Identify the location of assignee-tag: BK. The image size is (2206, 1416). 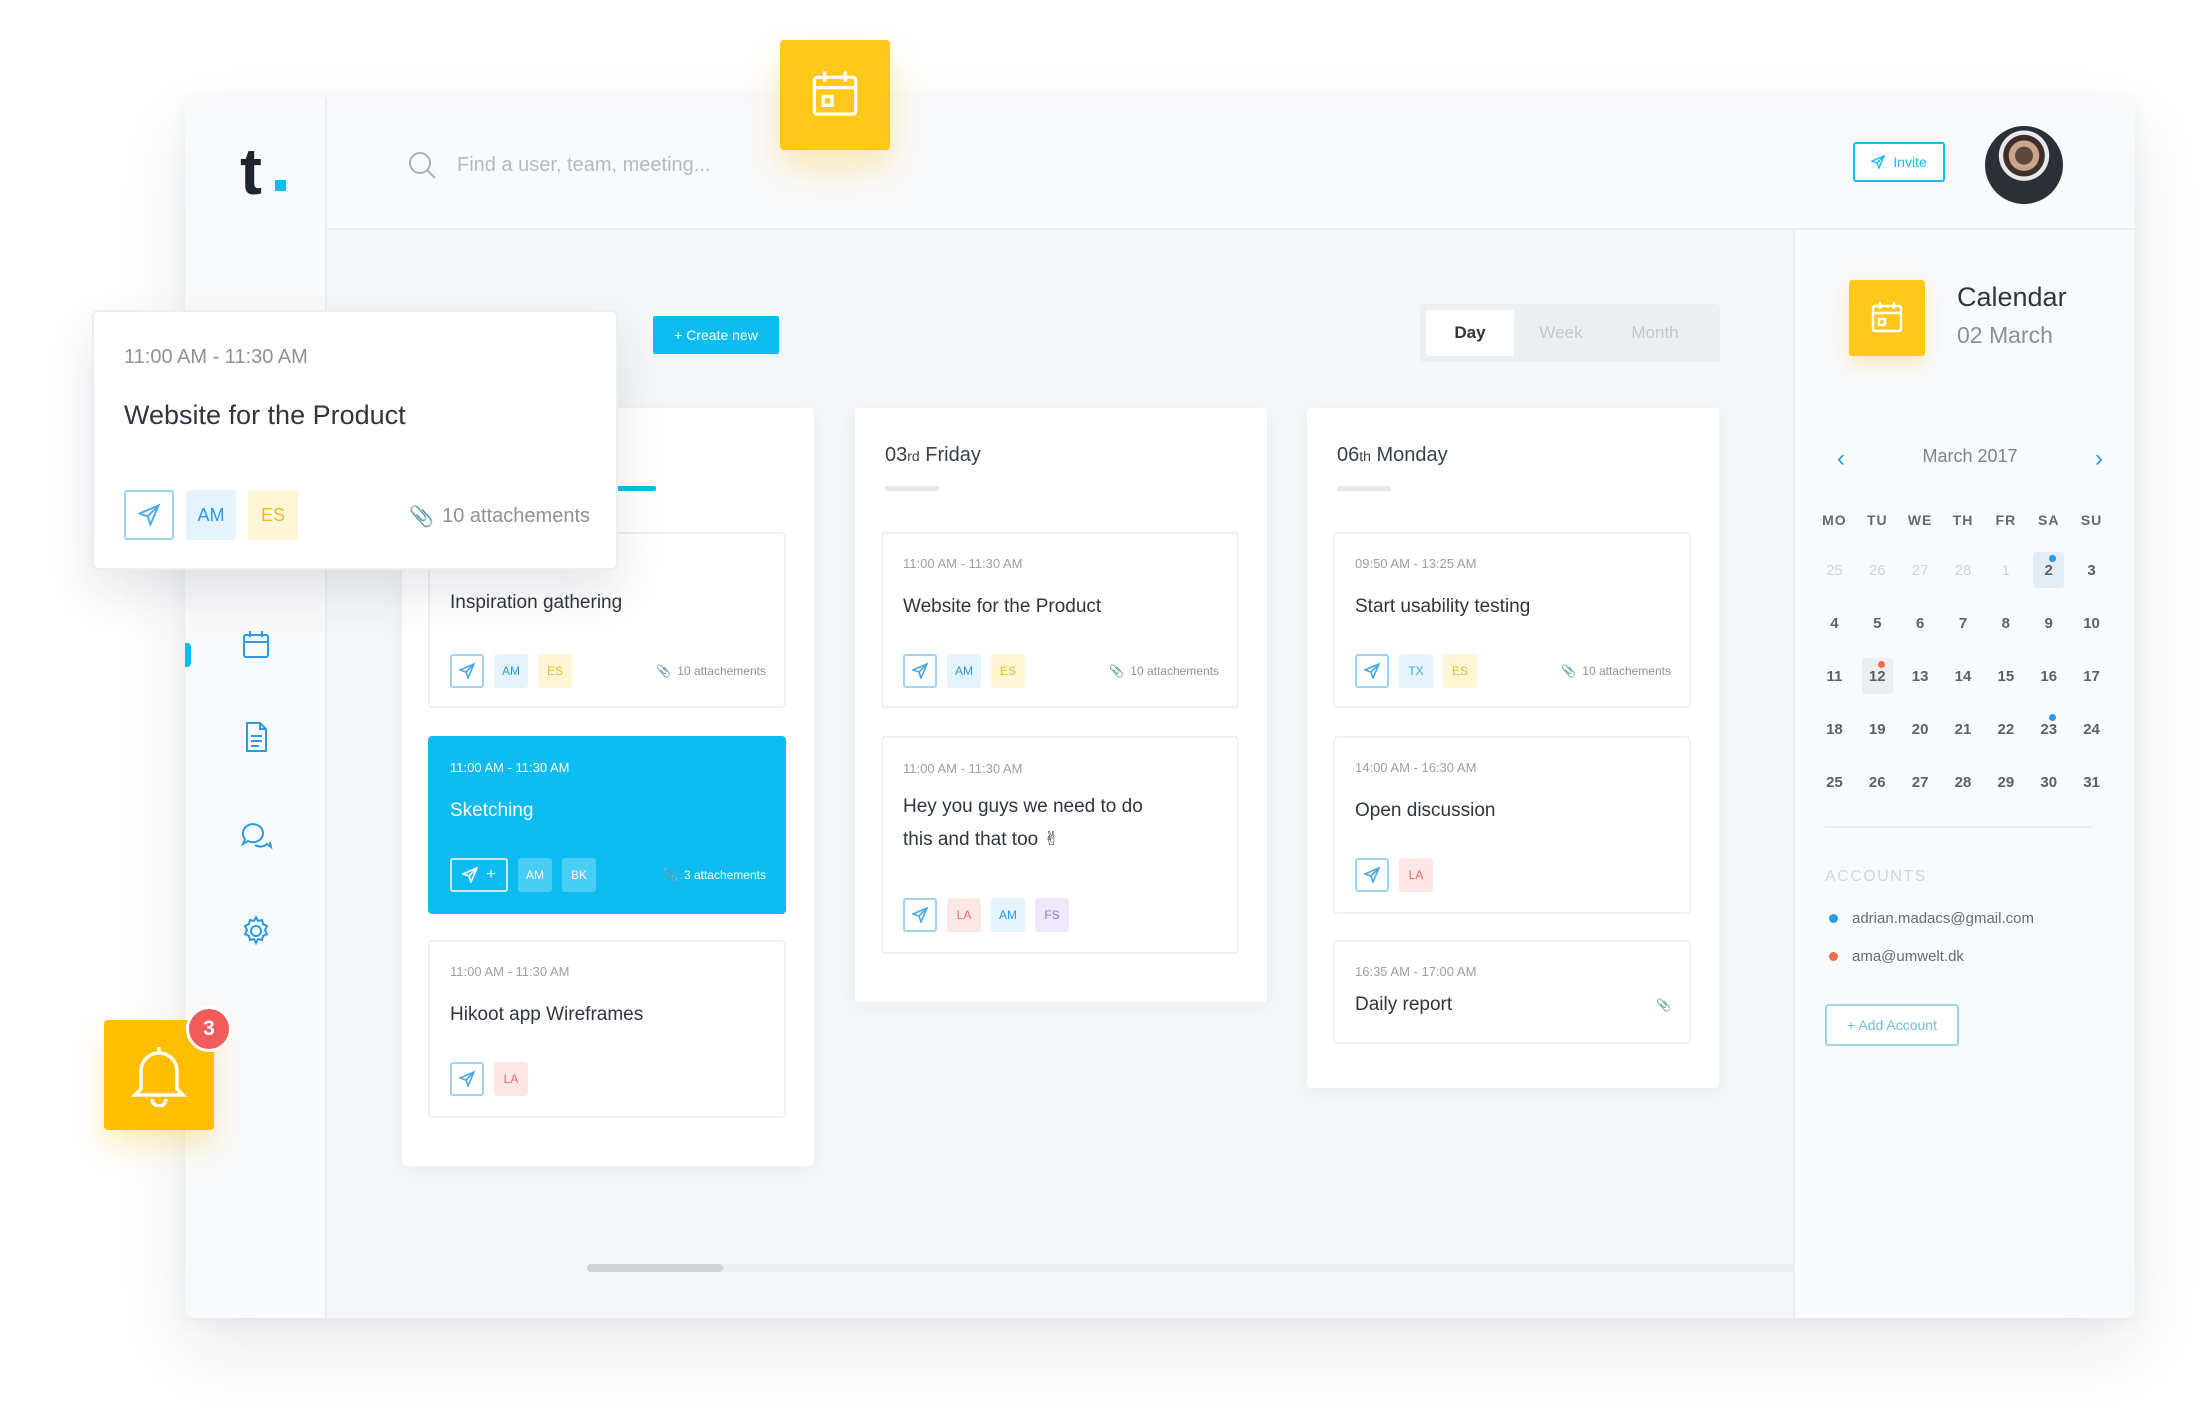
(579, 875).